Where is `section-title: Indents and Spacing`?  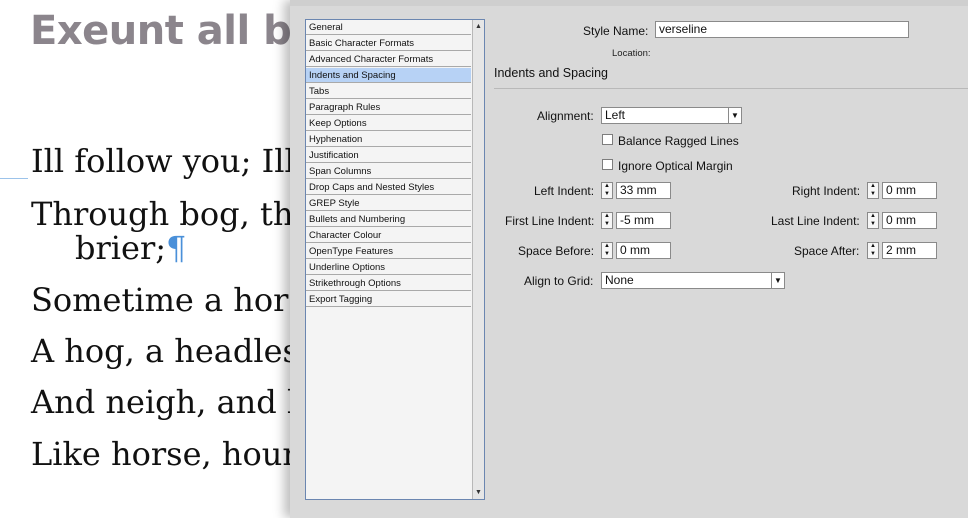
section-title: Indents and Spacing is located at coordinates (551, 73).